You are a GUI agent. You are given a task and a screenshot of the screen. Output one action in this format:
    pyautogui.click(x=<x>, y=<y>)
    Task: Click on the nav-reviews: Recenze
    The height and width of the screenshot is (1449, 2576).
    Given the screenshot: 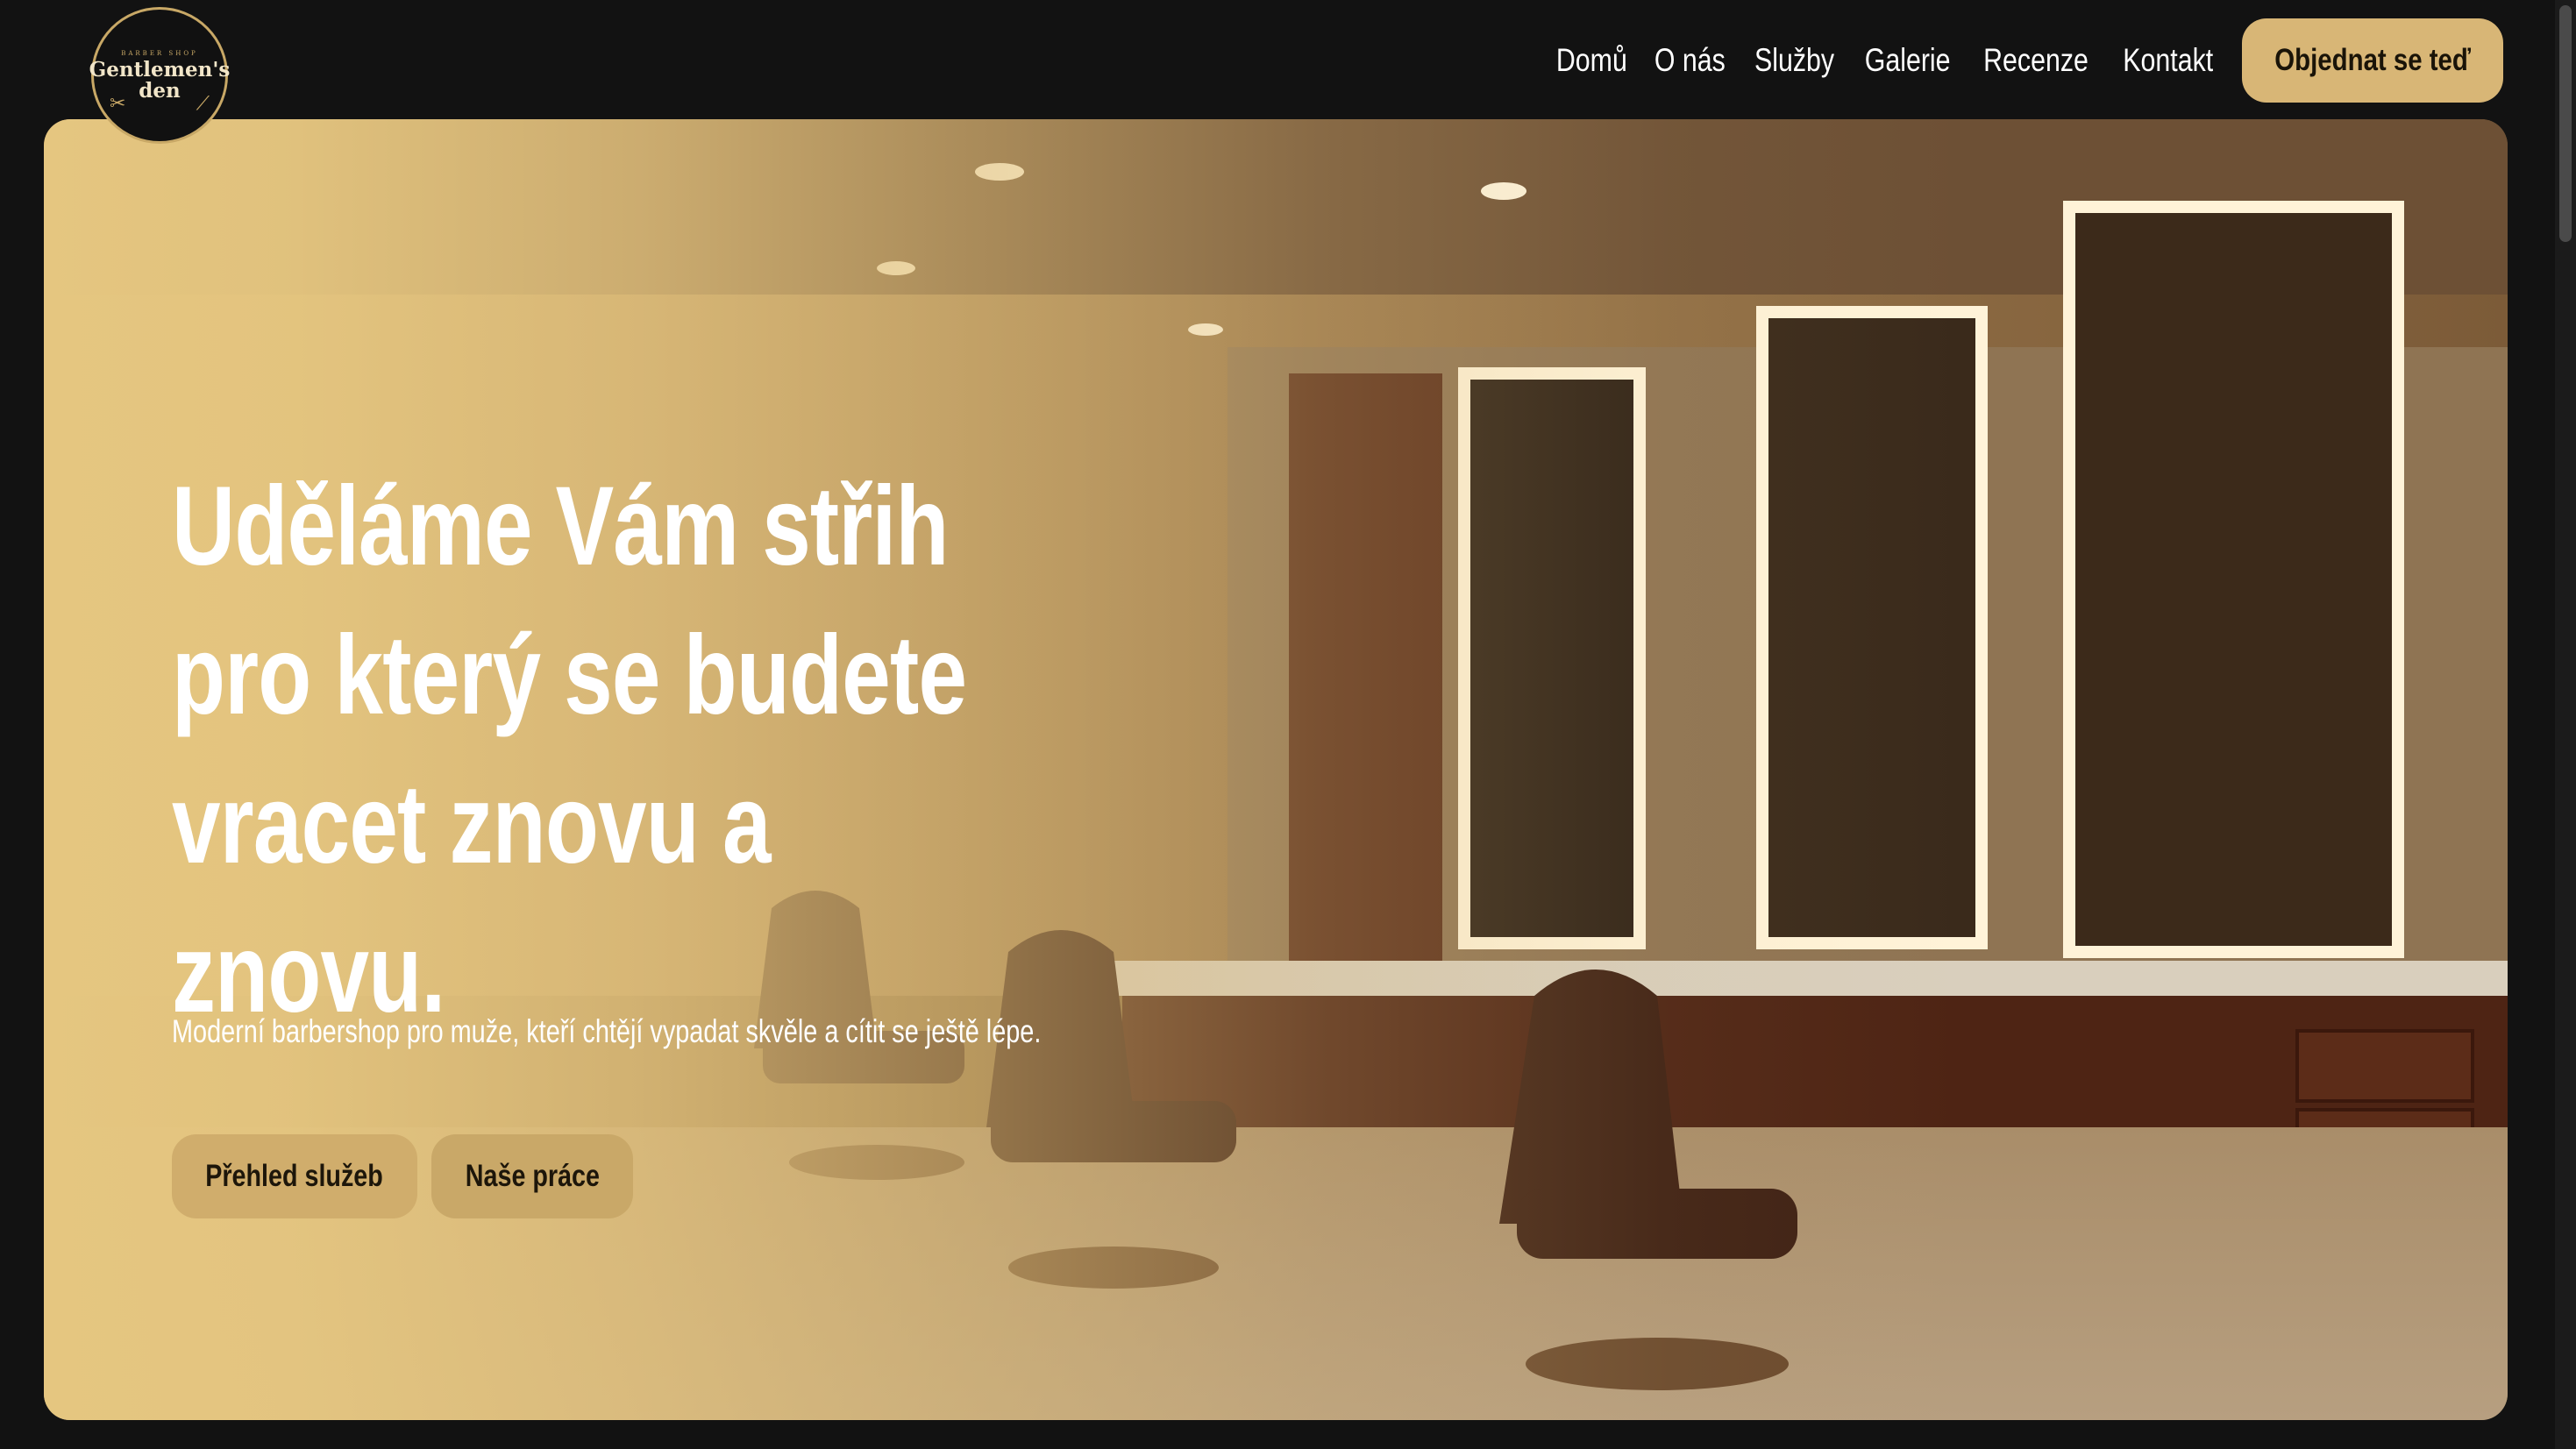 What is the action you would take?
    pyautogui.click(x=2036, y=60)
    